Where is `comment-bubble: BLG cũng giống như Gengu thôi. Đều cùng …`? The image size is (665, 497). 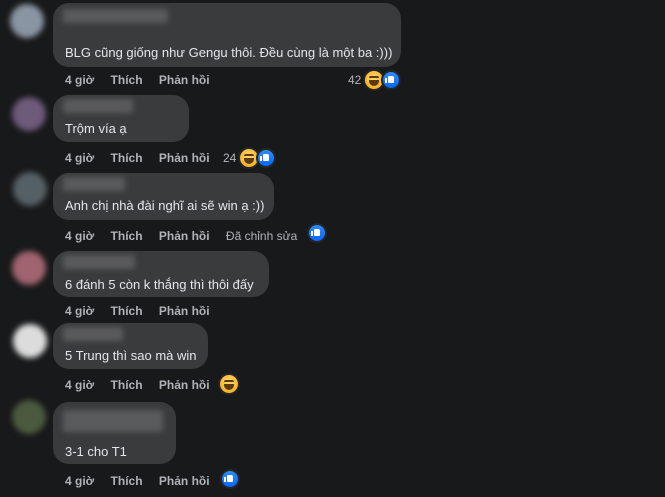
comment-bubble: BLG cũng giống như Gengu thôi. Đều cùng … is located at coordinates (227, 35).